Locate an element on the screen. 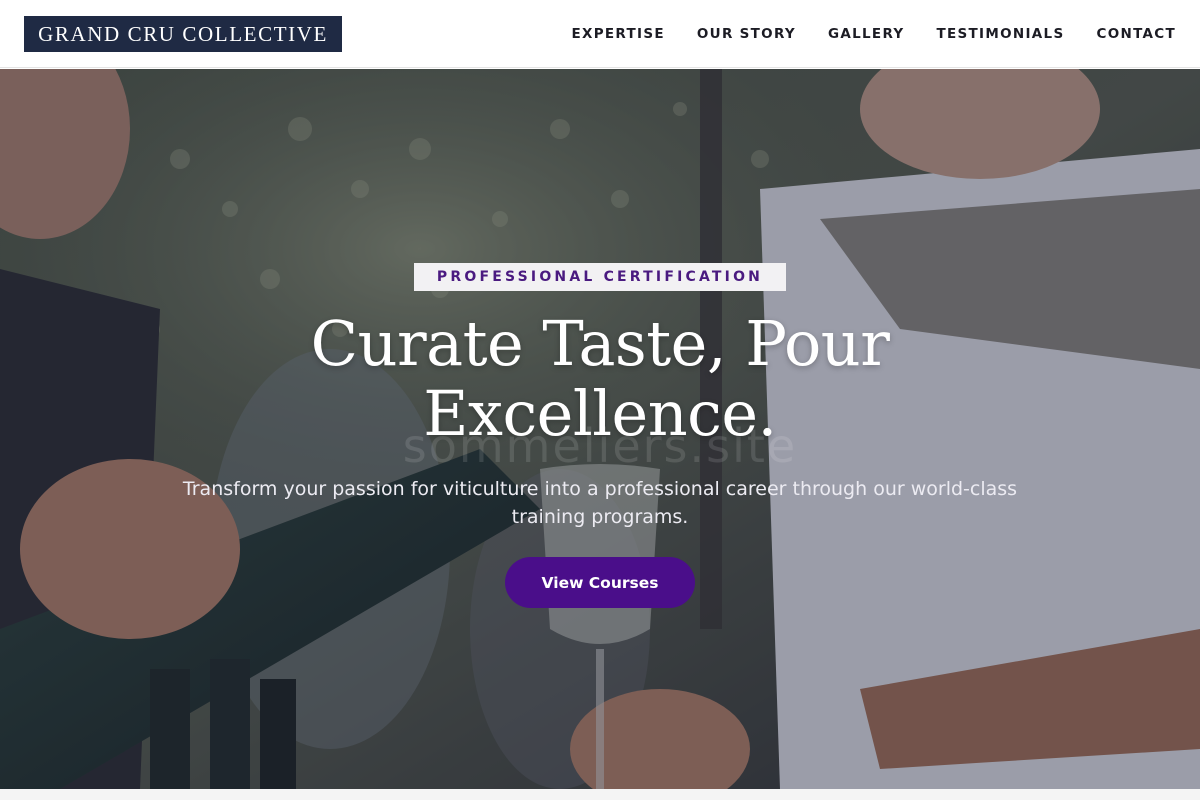  next-section-edge is located at coordinates (600, 794).